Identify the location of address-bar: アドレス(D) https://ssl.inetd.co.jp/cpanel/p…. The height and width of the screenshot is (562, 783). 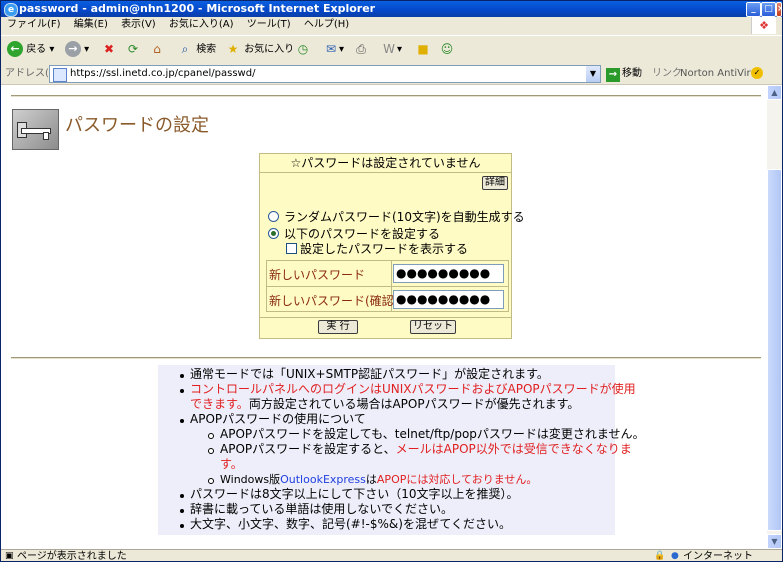
(391, 74).